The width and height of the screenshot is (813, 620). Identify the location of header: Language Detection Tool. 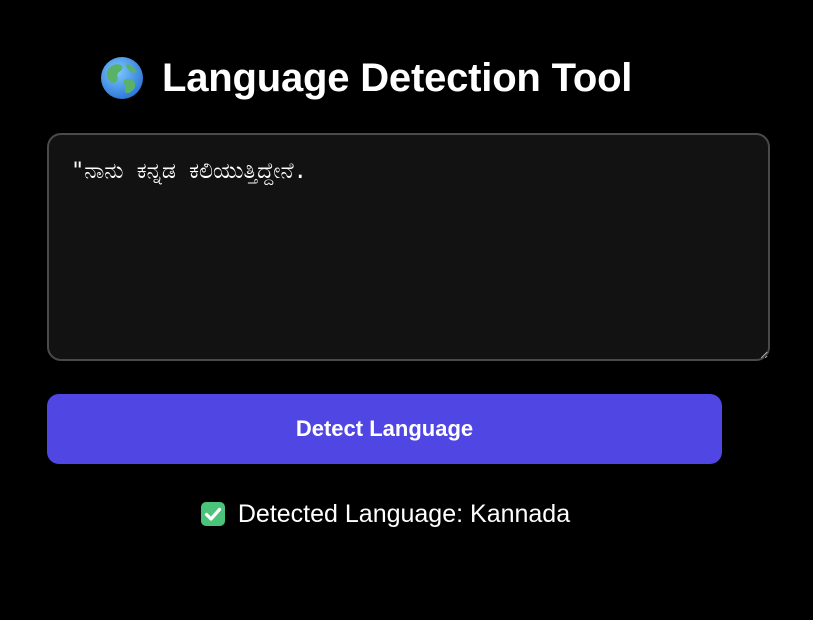
(366, 78).